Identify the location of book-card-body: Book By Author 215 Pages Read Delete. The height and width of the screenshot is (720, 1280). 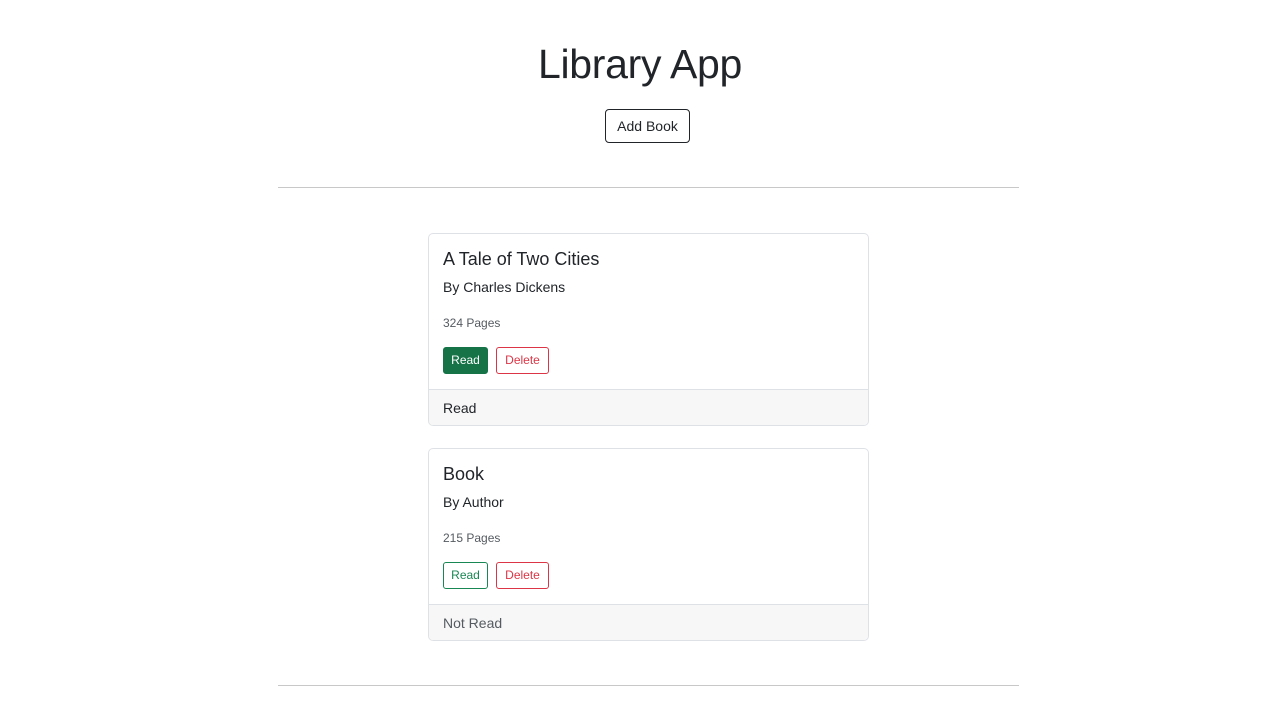
(648, 526).